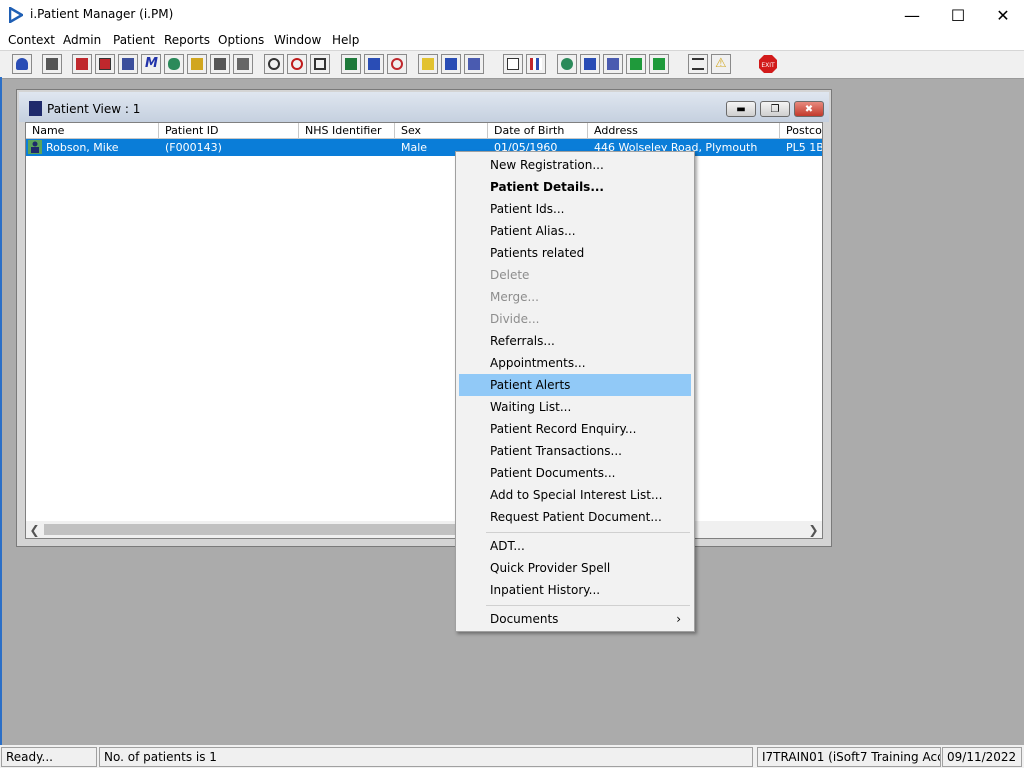  What do you see at coordinates (320, 64) in the screenshot?
I see `card-icon` at bounding box center [320, 64].